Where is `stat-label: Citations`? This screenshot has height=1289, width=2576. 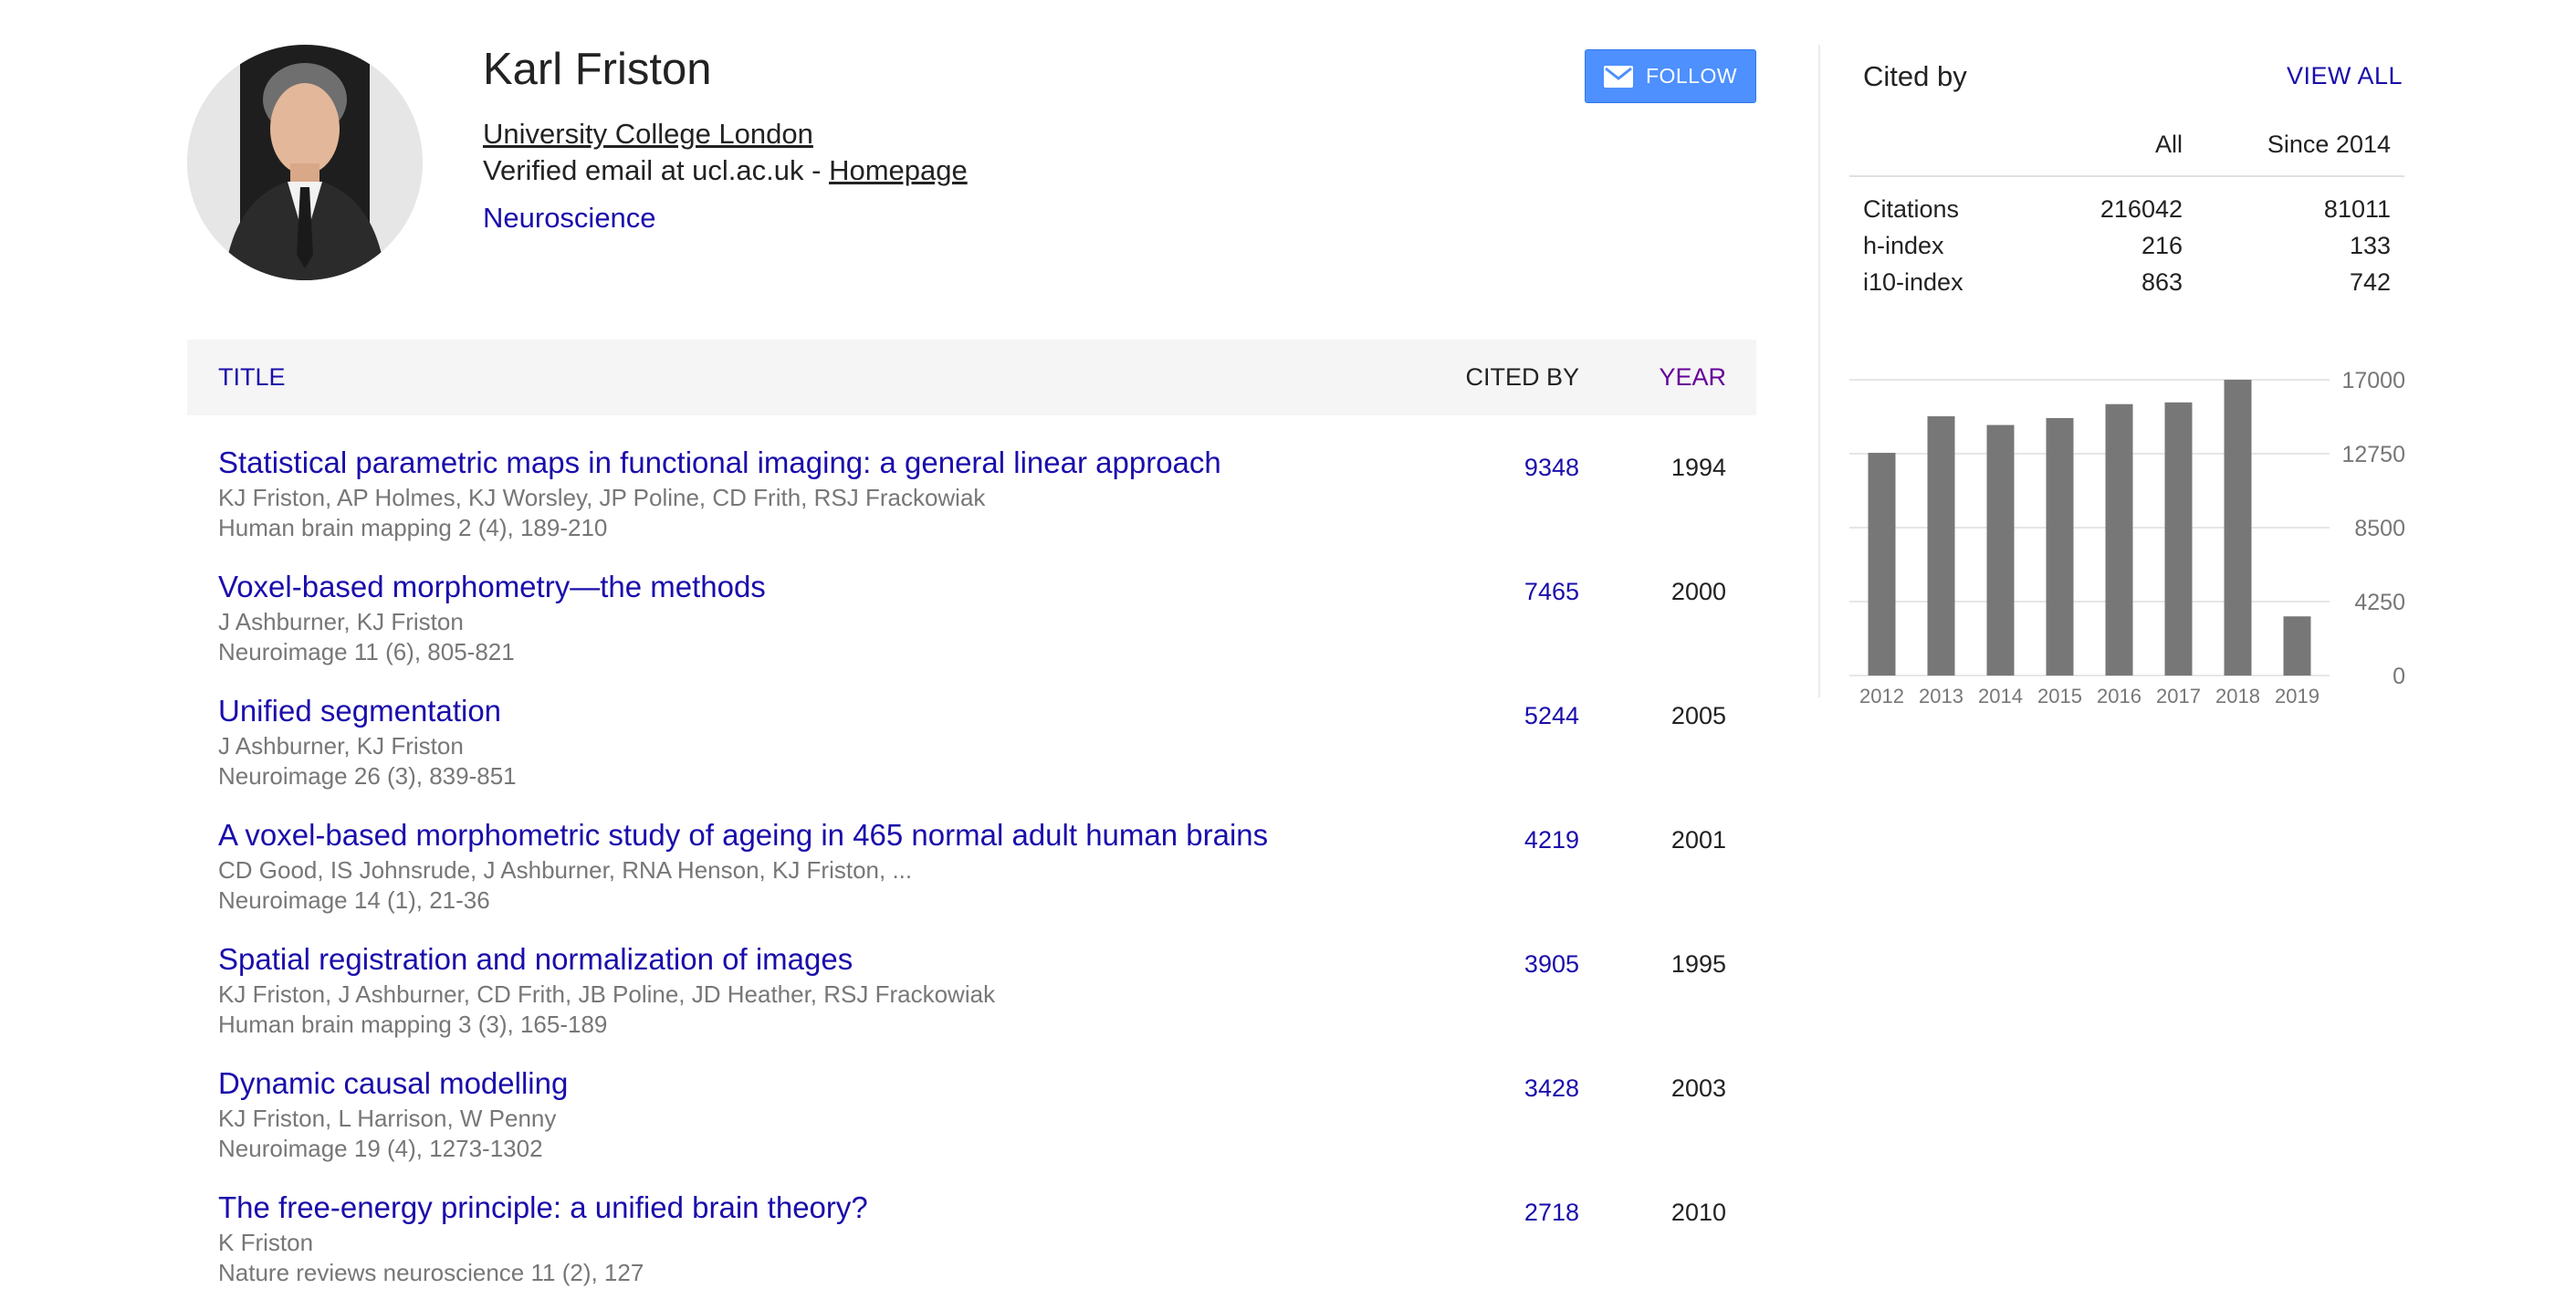 stat-label: Citations is located at coordinates (1912, 209).